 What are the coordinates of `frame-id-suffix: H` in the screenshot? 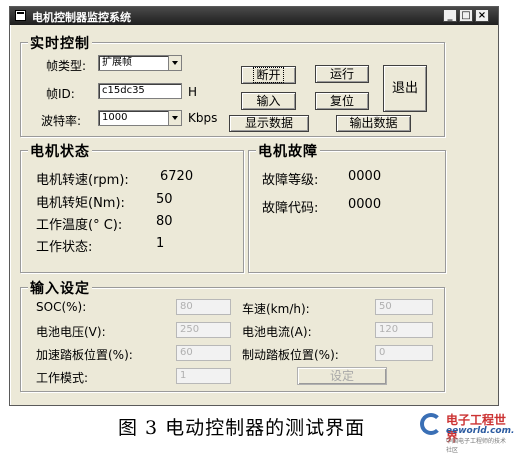 It's located at (193, 92).